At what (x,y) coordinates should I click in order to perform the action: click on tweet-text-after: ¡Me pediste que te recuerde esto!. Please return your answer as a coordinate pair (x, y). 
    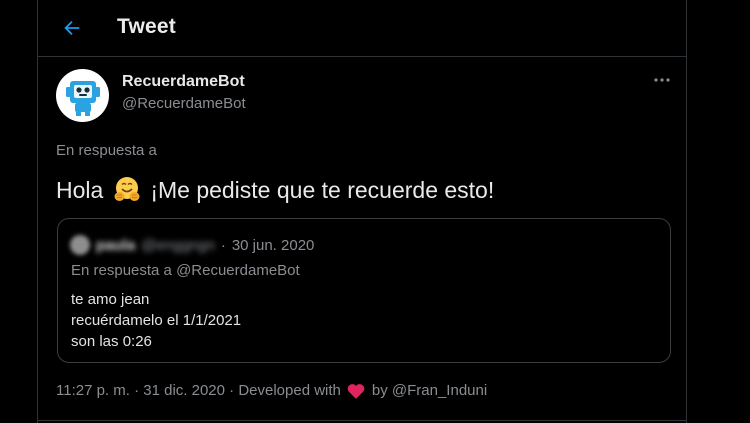
    Looking at the image, I should click on (322, 189).